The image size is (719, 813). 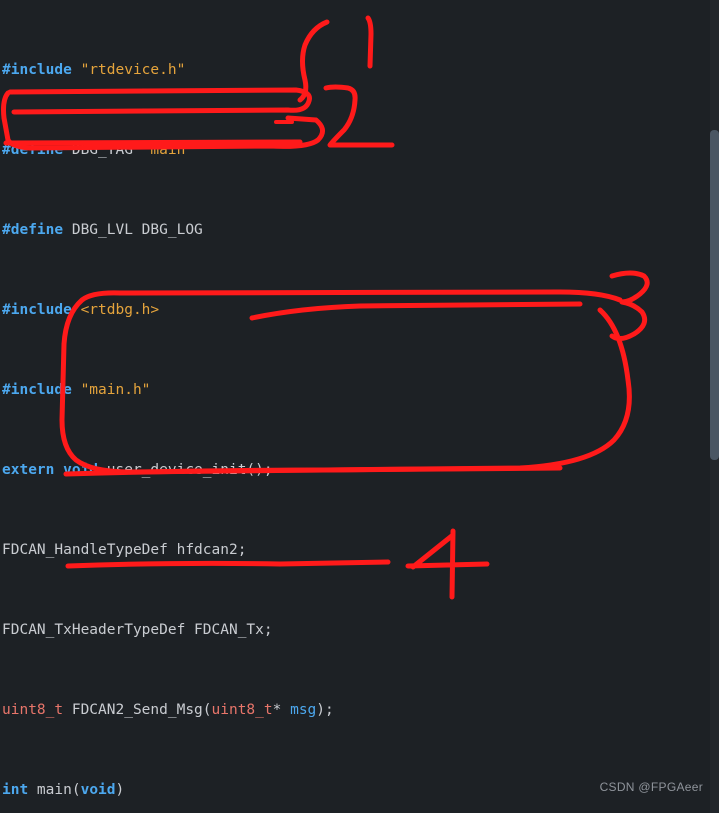 I want to click on keyword: int, so click(x=15, y=790).